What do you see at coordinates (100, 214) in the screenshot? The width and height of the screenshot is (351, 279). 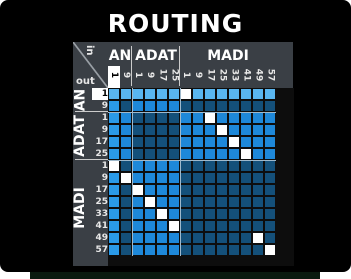 I see `row-label: 33` at bounding box center [100, 214].